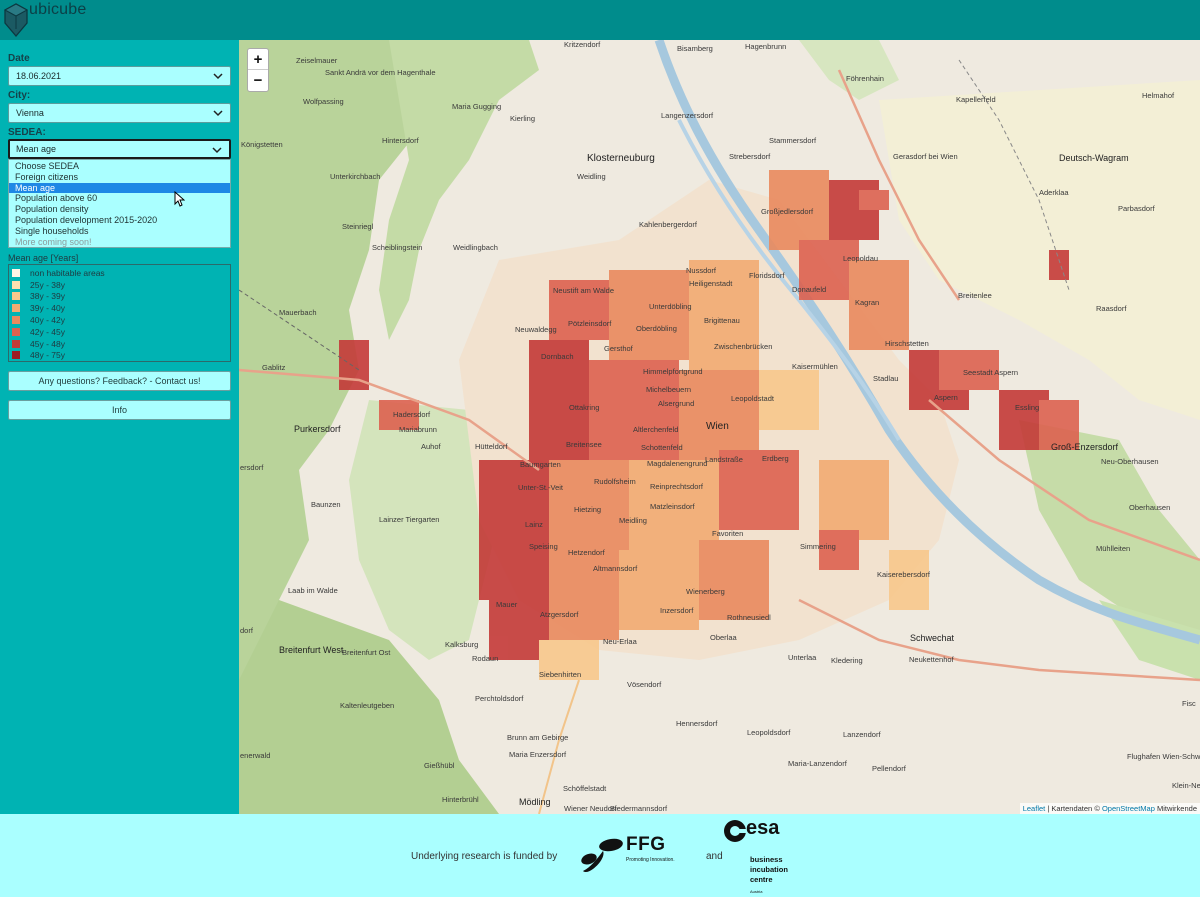  What do you see at coordinates (538, 754) in the screenshot?
I see `label-maria-enzersdorf: Maria Enzersdorf` at bounding box center [538, 754].